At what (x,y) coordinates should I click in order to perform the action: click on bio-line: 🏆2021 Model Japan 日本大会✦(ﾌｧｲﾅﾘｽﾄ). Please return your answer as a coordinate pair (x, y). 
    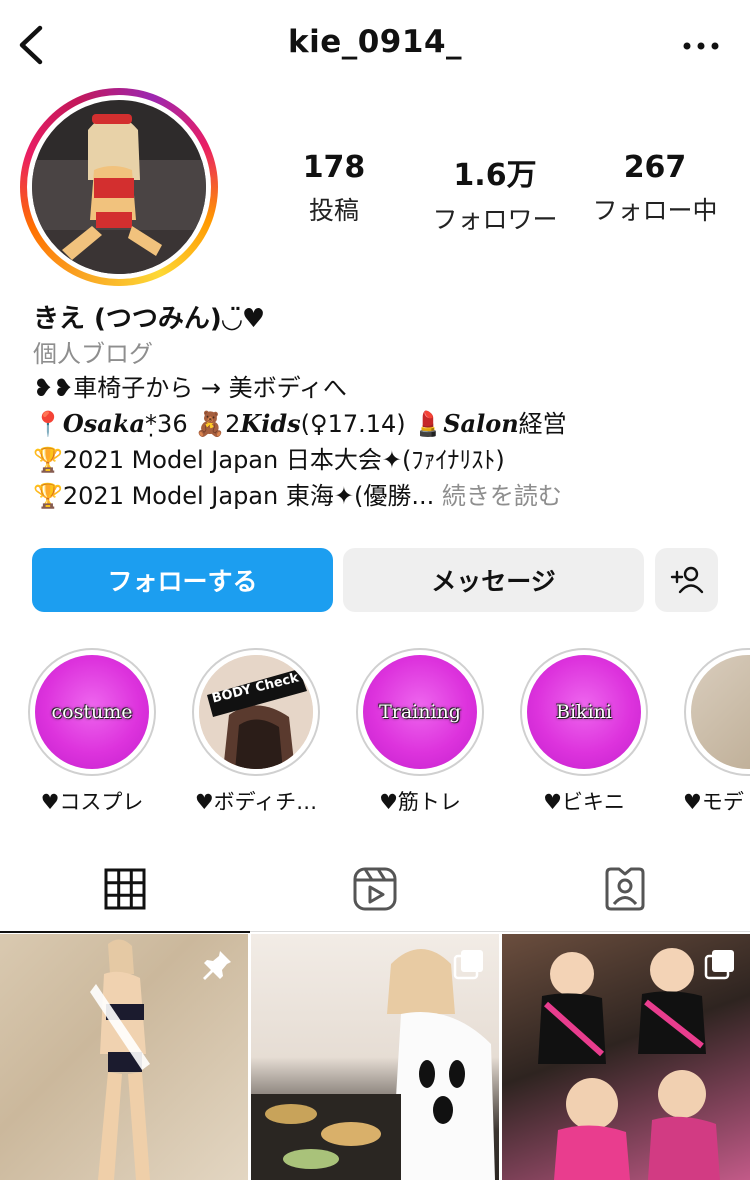
    Looking at the image, I should click on (269, 460).